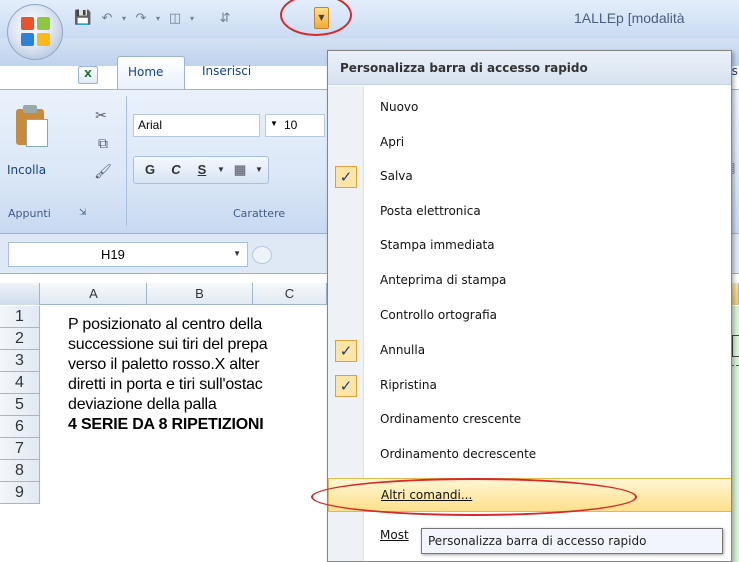  What do you see at coordinates (128, 254) in the screenshot?
I see `name-box: H19 ▼` at bounding box center [128, 254].